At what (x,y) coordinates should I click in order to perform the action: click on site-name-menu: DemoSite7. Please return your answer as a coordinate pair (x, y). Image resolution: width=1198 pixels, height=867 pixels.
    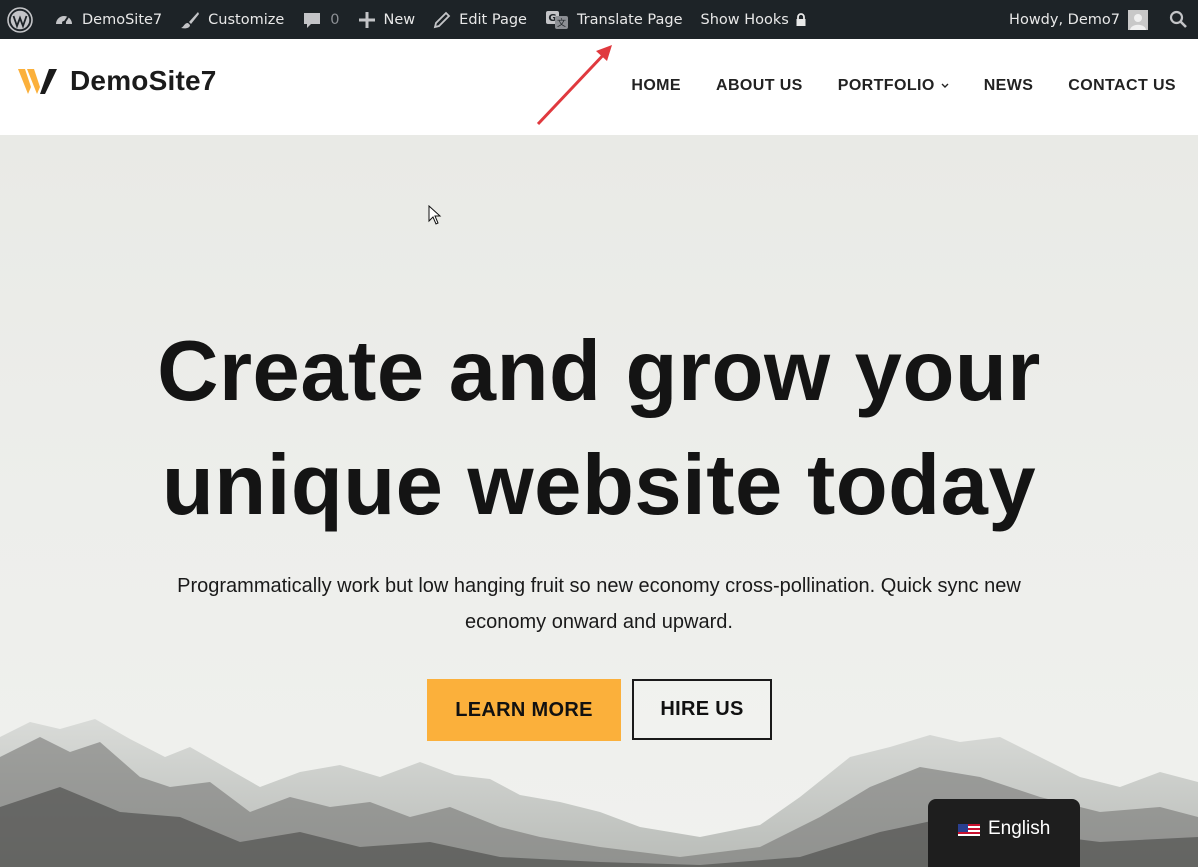
    Looking at the image, I should click on (108, 19).